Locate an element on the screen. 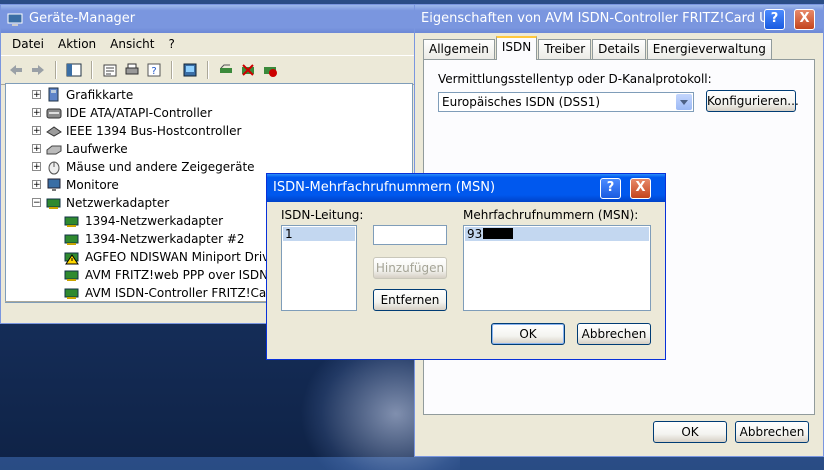 The width and height of the screenshot is (824, 470). tree-label: Netzwerkadapter is located at coordinates (118, 203).